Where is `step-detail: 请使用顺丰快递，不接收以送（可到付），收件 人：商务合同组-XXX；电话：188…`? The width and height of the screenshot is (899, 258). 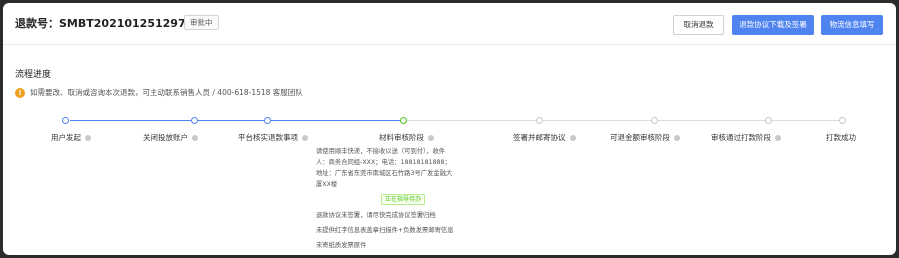 step-detail: 请使用顺丰快递，不接收以送（可到付），收件 人：商务合同组-XXX；电话：188… is located at coordinates (396, 168).